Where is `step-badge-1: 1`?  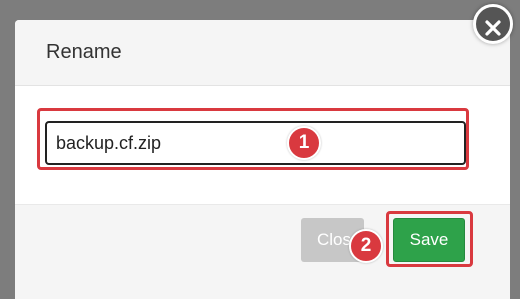 step-badge-1: 1 is located at coordinates (304, 143).